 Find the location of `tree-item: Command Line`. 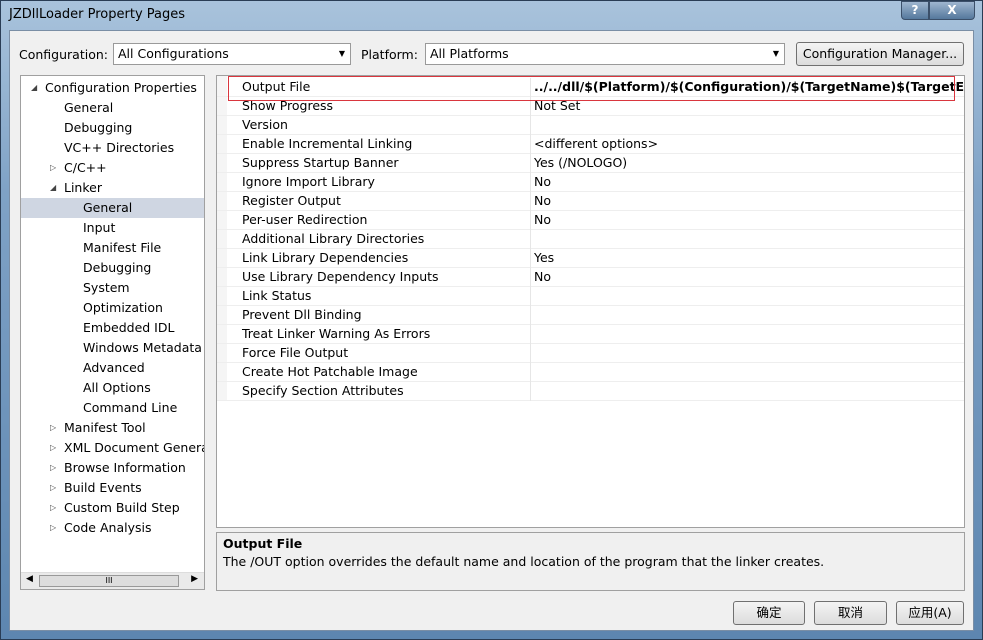

tree-item: Command Line is located at coordinates (112, 408).